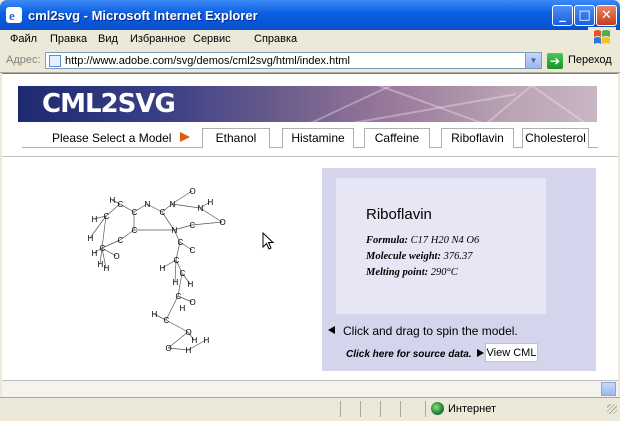 The width and height of the screenshot is (620, 421). What do you see at coordinates (143, 15) in the screenshot?
I see `window-title: cml2svg - Microsoft Internet Explorer` at bounding box center [143, 15].